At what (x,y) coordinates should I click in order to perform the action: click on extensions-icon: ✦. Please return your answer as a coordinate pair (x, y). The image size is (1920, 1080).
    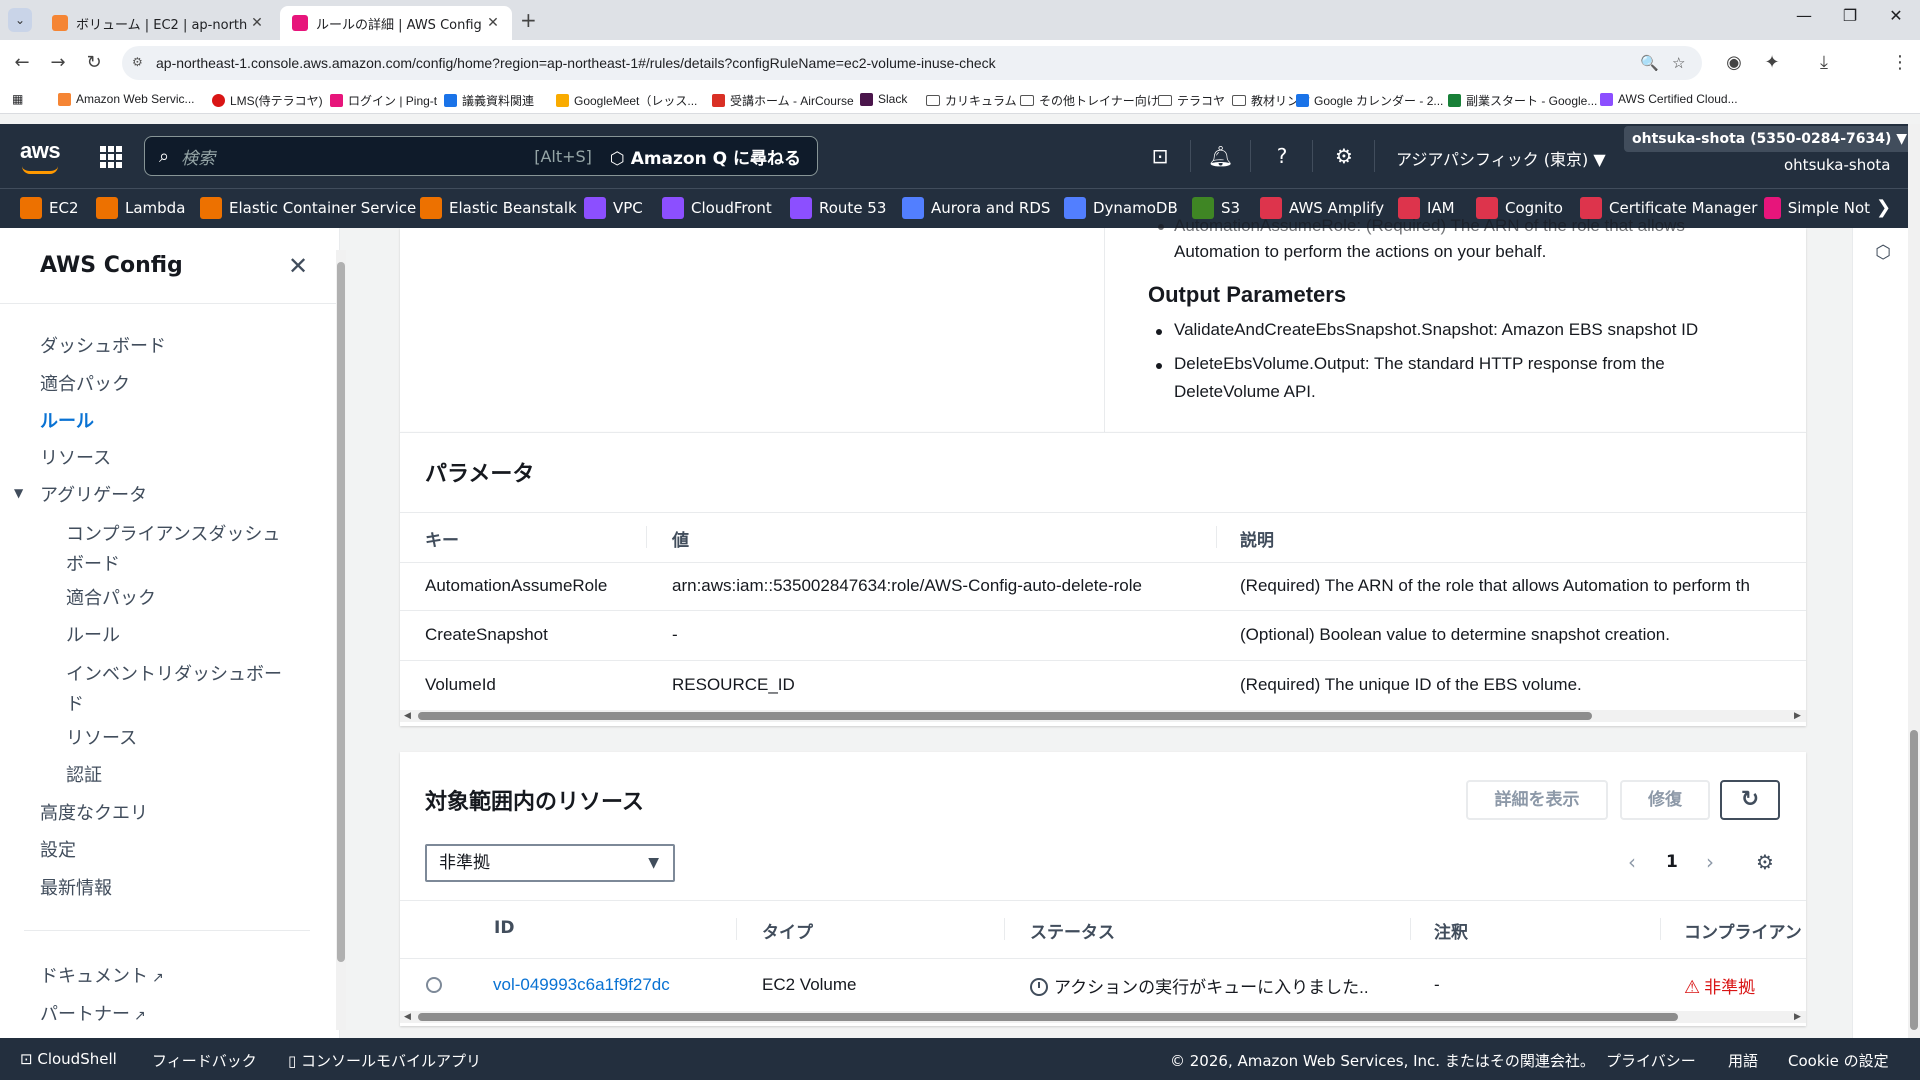
    Looking at the image, I should click on (1772, 62).